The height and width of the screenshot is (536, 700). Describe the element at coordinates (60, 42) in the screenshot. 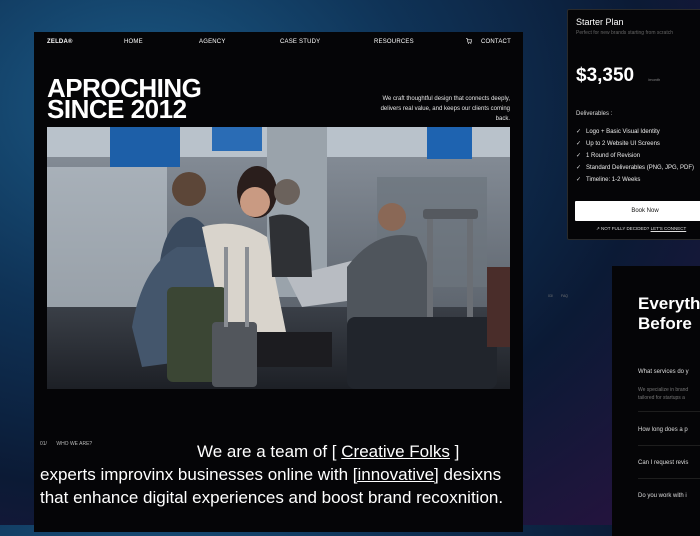

I see `brand-logo: ZELDA®` at that location.